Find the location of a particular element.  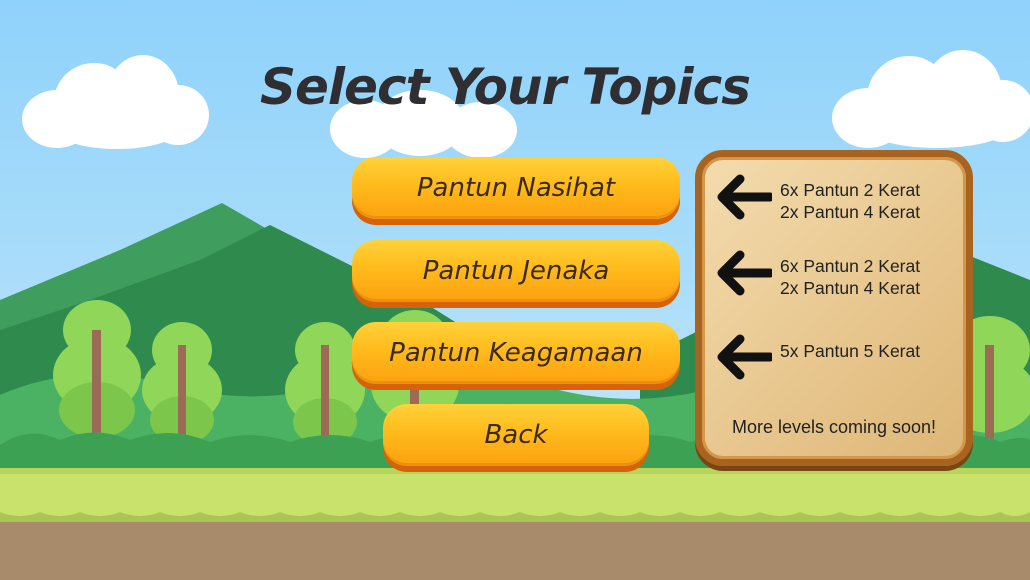

nasihat-info-line1: 6x Pantun 2 Kerat is located at coordinates (850, 190).